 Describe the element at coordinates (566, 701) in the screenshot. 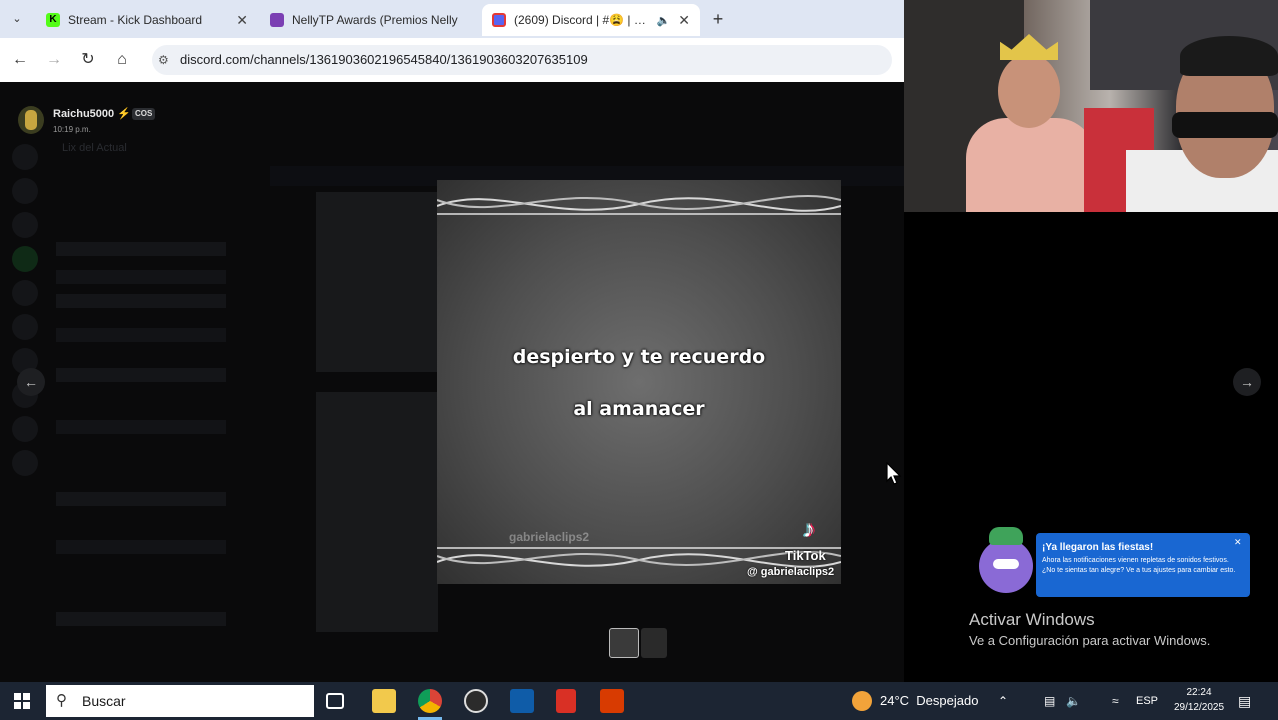

I see `pdf-icon` at that location.